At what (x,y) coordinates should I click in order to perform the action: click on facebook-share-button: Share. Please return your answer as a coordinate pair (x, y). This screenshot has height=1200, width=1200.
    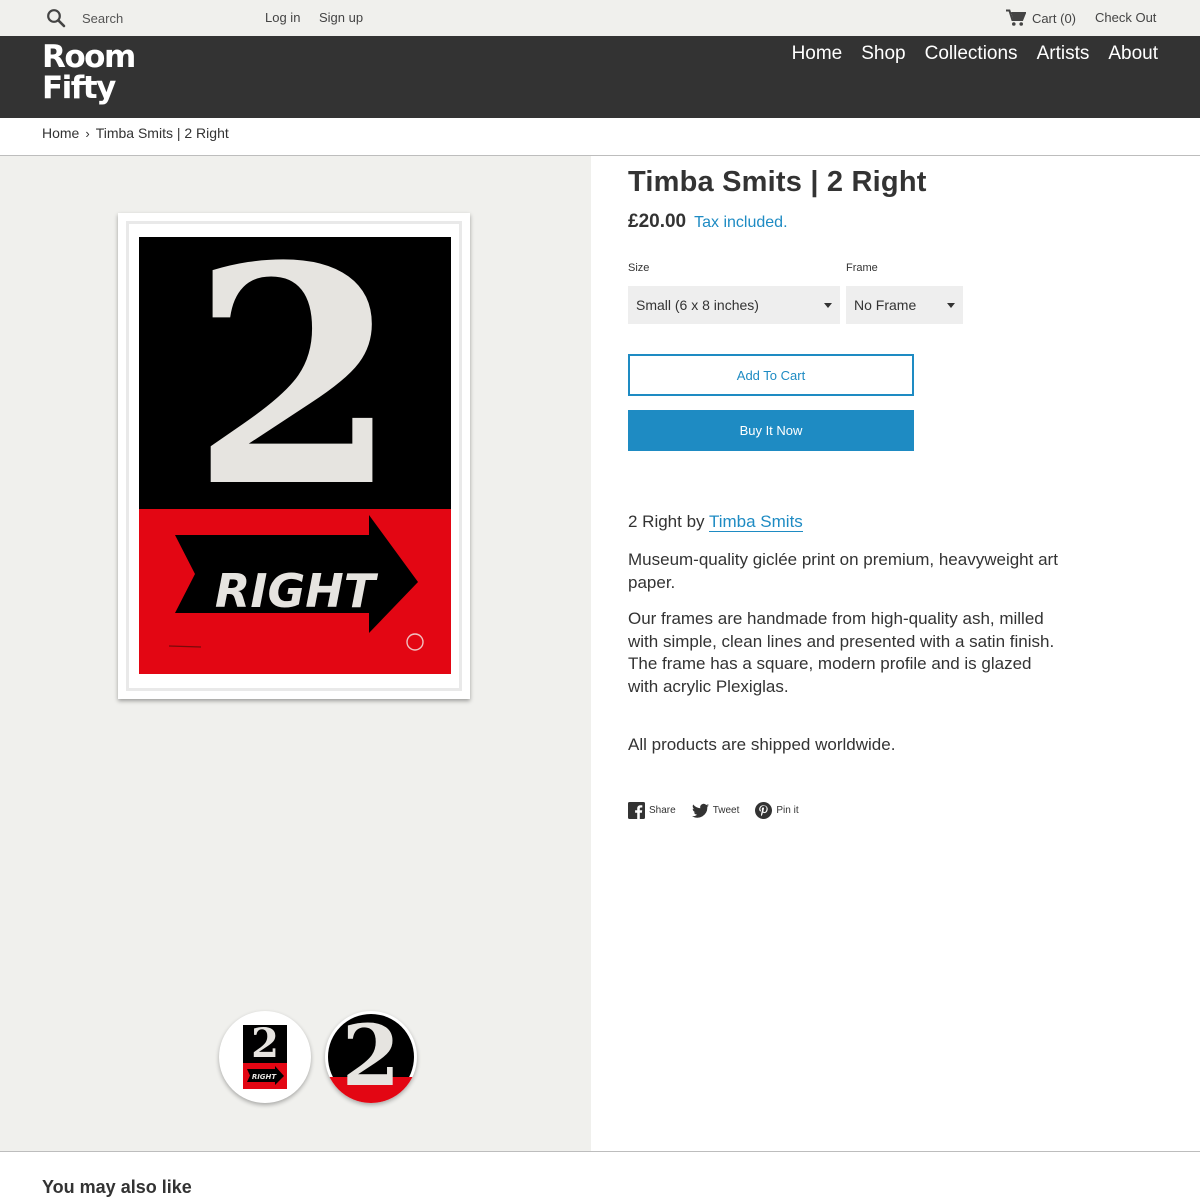
    Looking at the image, I should click on (652, 810).